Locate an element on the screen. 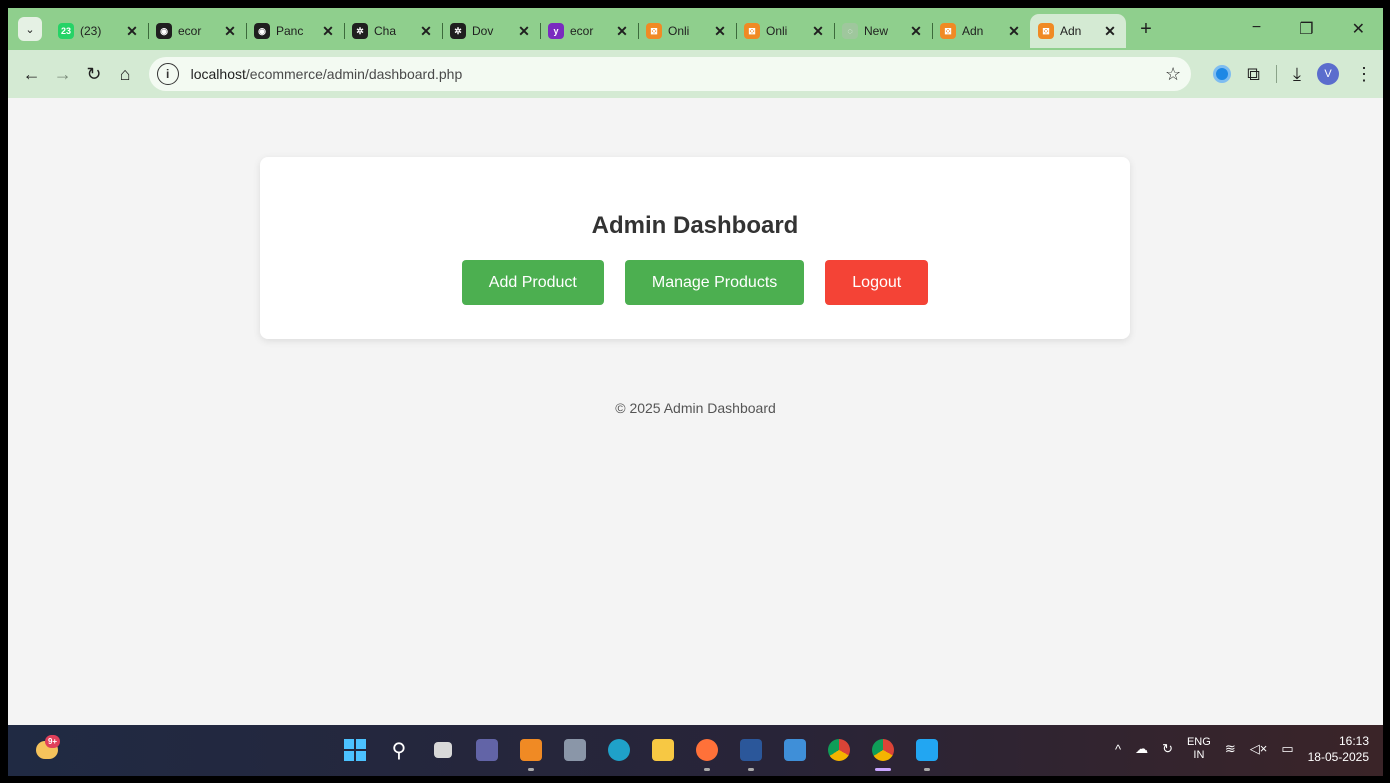  camera-button is located at coordinates (575, 750).